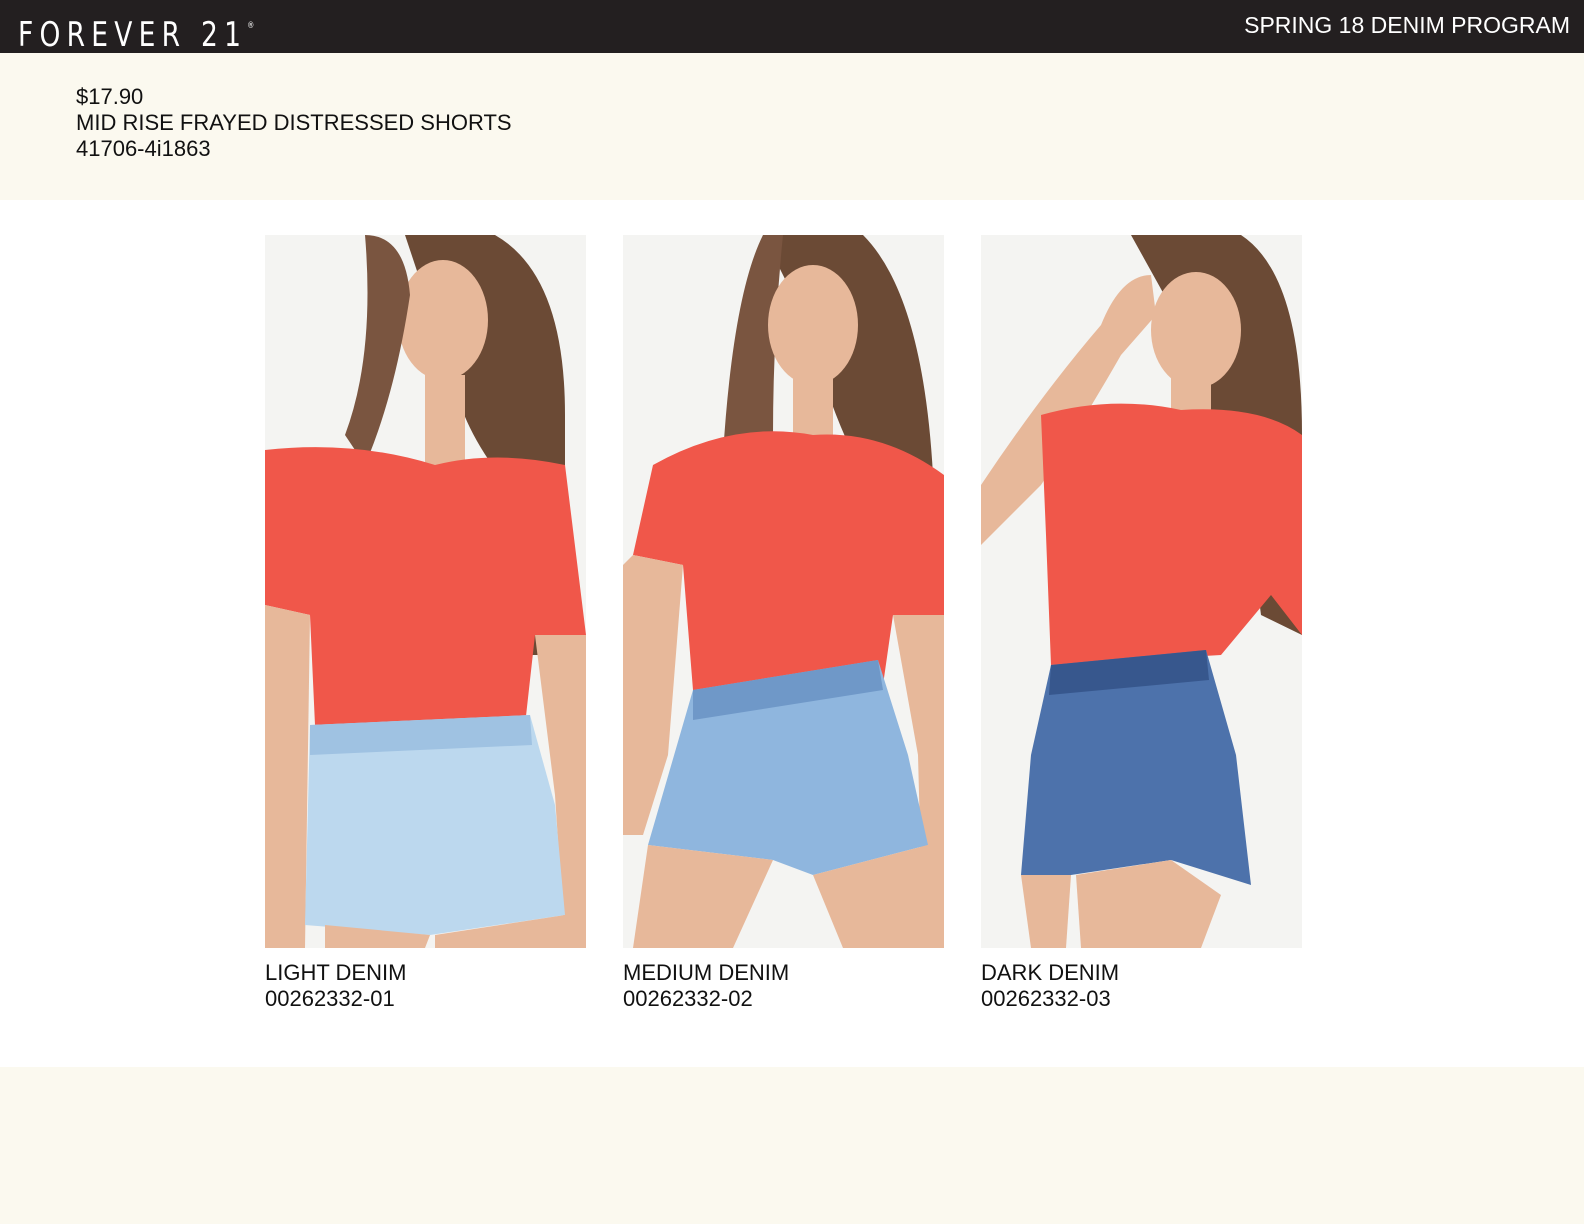  I want to click on variant-sku: 00262332-03, so click(1046, 998).